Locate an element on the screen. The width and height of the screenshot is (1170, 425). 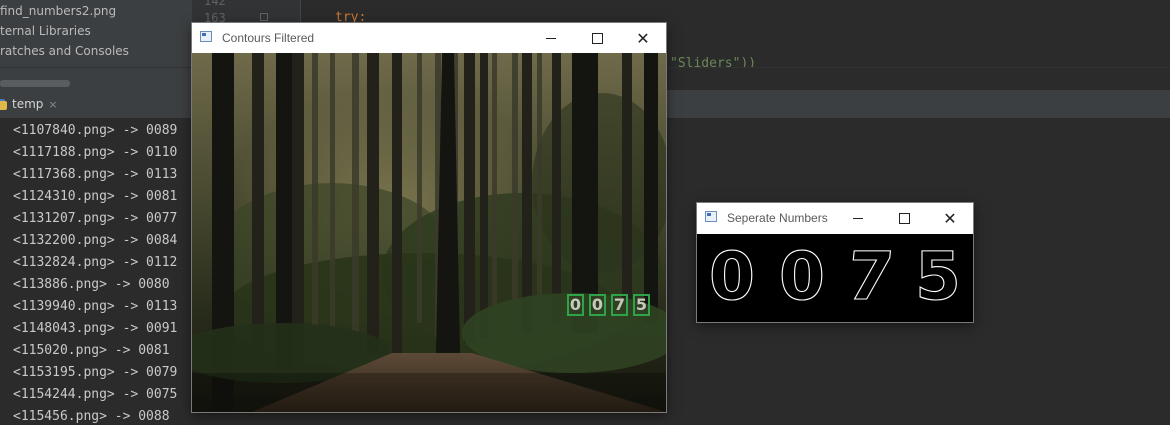
seperate-numbers-window: Seperate Numbers ✕ 0075 is located at coordinates (835, 262).